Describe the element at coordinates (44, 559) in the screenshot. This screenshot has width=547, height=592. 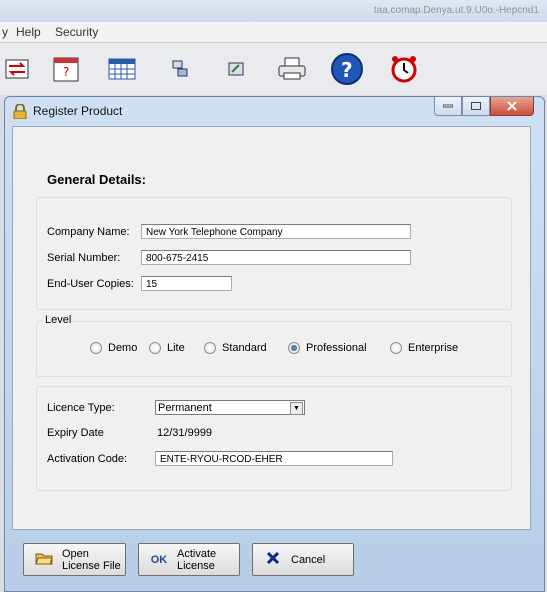
I see `folder-icon` at that location.